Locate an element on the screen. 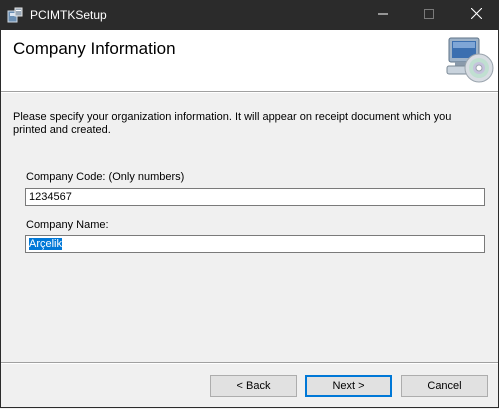 The image size is (499, 409). setup-app-icon is located at coordinates (15, 15).